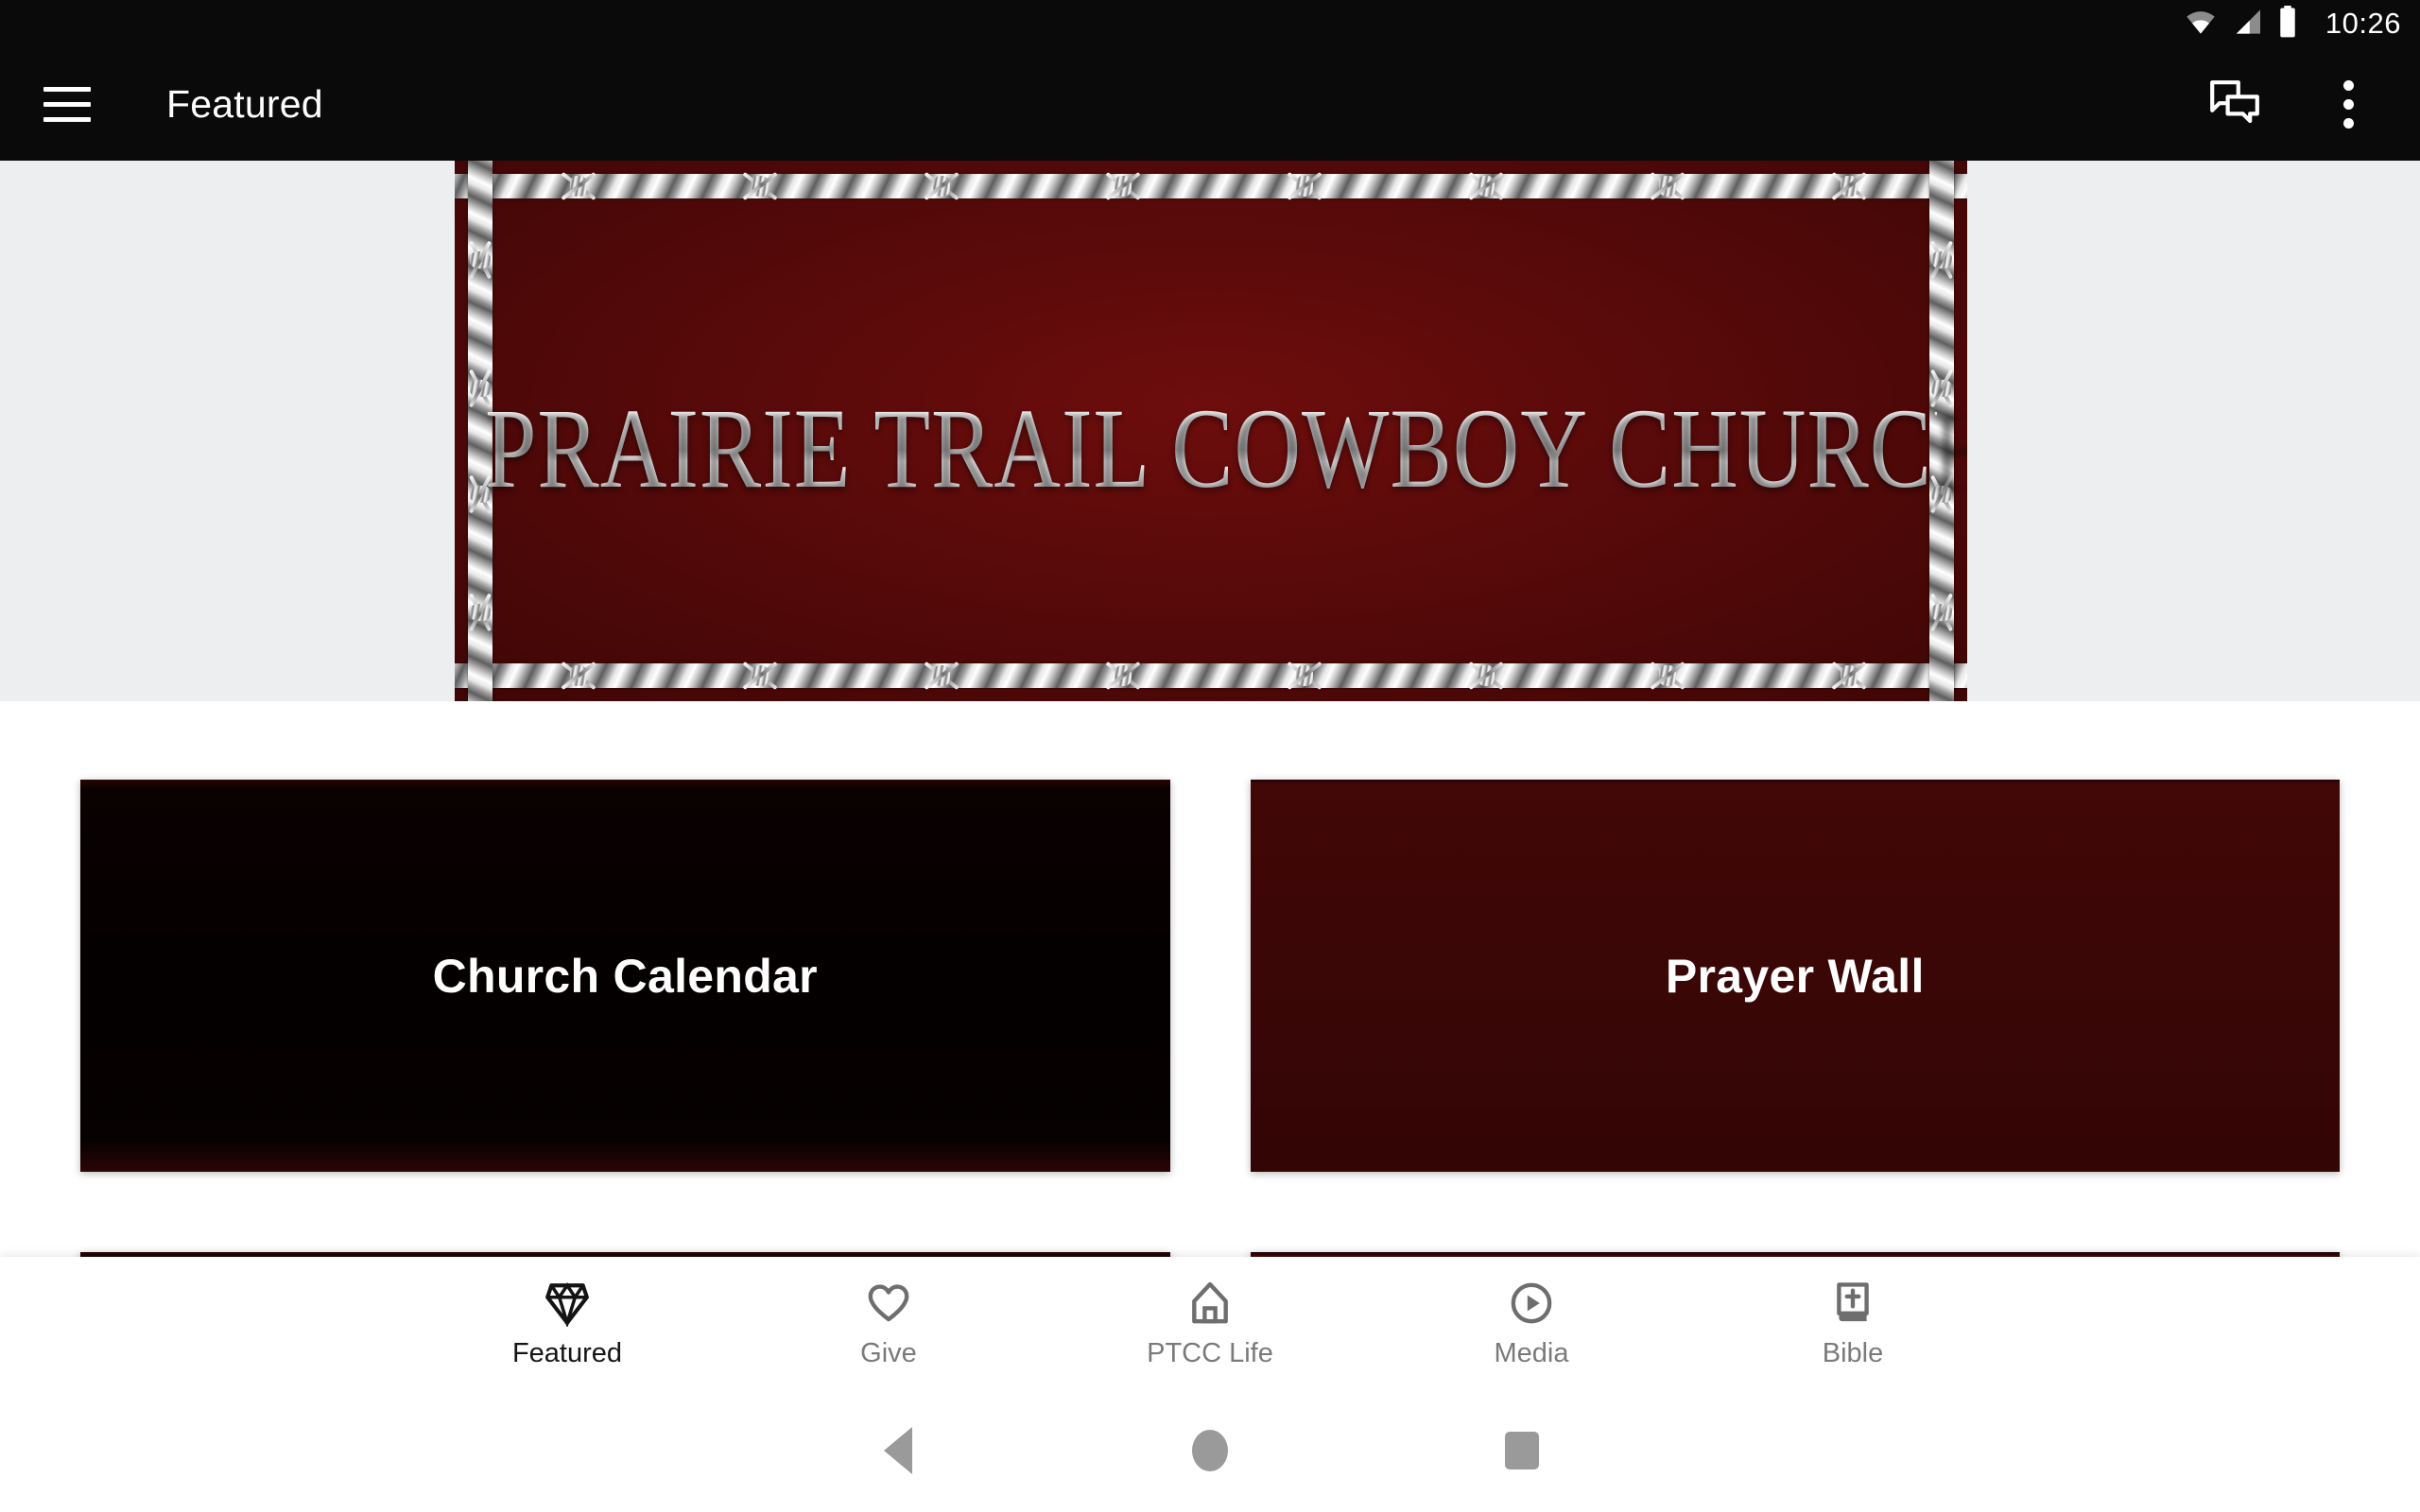 The height and width of the screenshot is (1512, 2420). Describe the element at coordinates (888, 1353) in the screenshot. I see `nav-label: Give` at that location.